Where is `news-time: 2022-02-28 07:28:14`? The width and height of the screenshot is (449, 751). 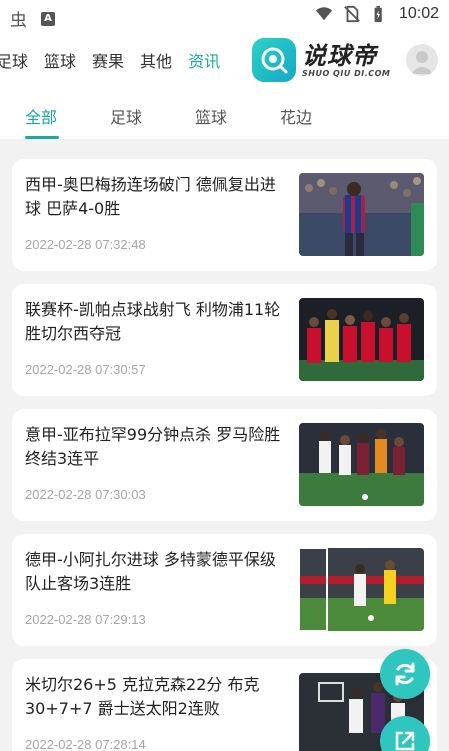
news-time: 2022-02-28 07:28:14 is located at coordinates (85, 744).